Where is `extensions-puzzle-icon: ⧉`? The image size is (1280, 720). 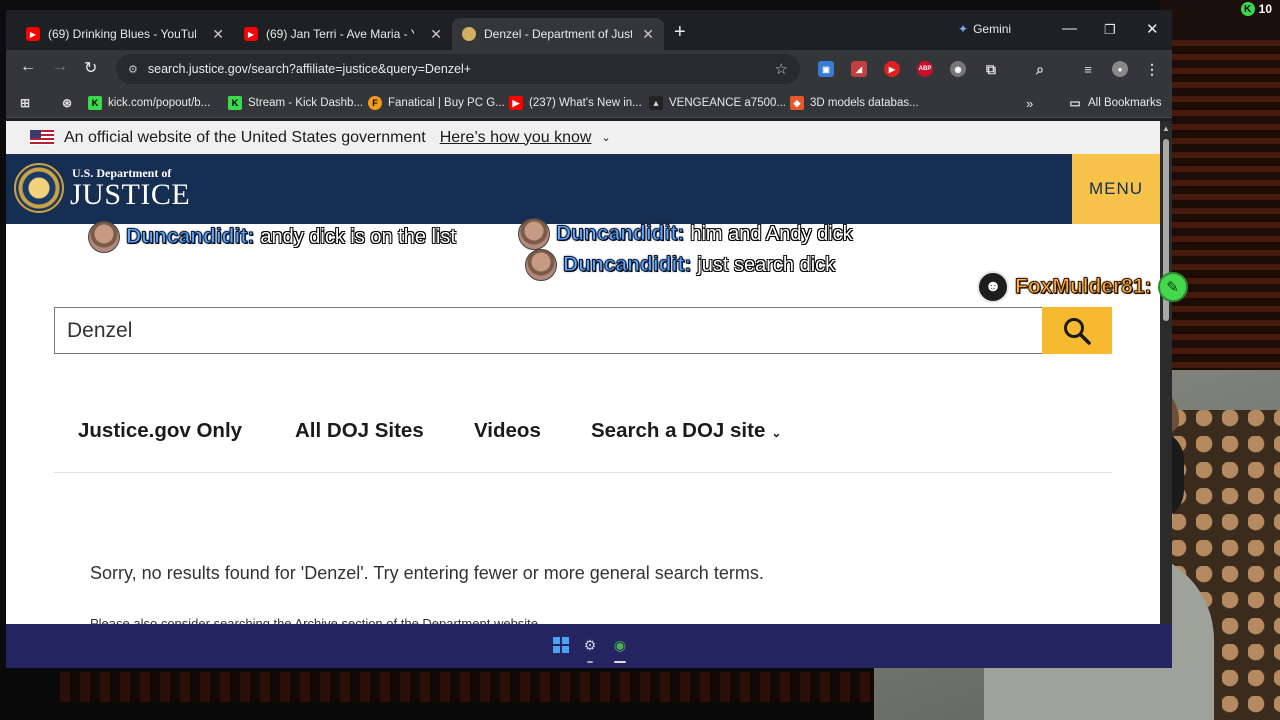
extensions-puzzle-icon: ⧉ is located at coordinates (991, 69).